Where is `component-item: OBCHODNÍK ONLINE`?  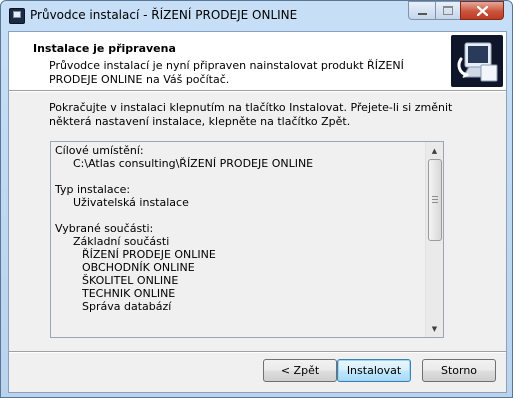
component-item: OBCHODNÍK ONLINE is located at coordinates (138, 267).